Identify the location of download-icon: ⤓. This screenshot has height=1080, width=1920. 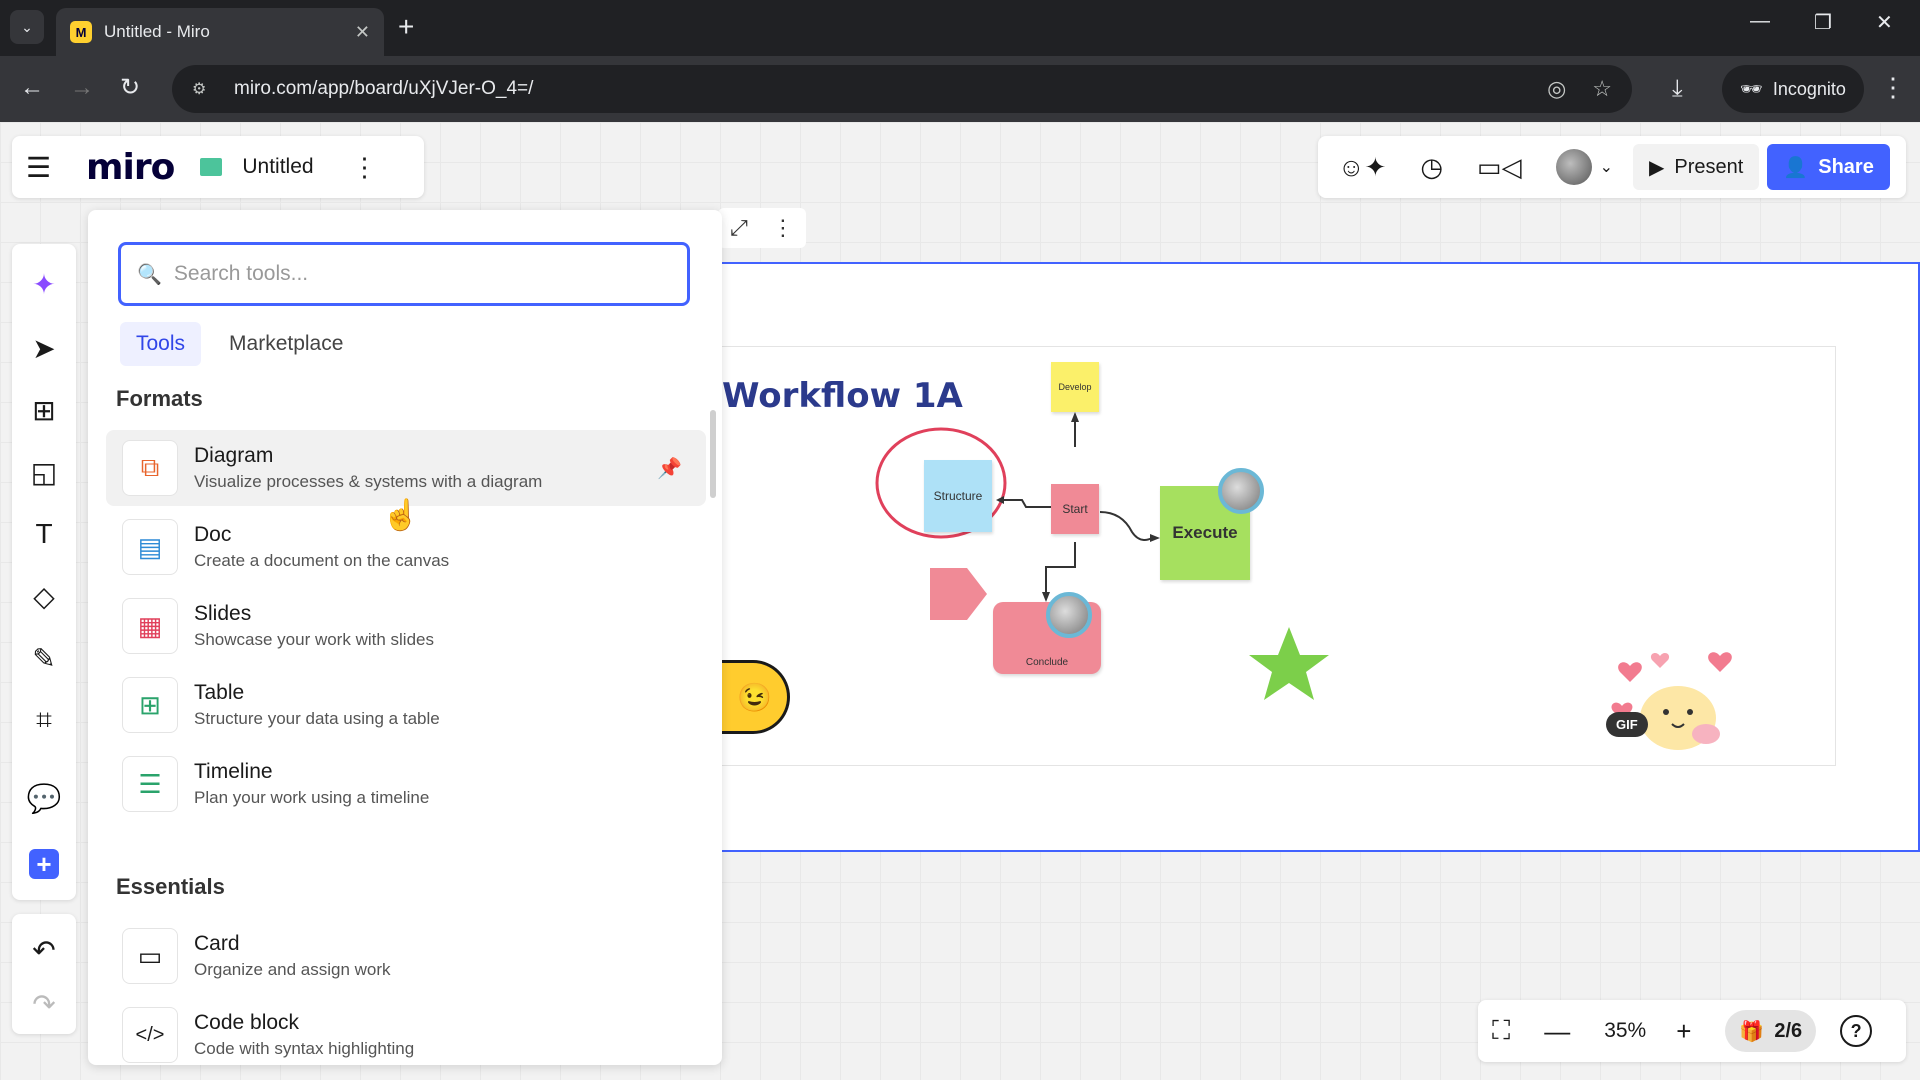
(1677, 89).